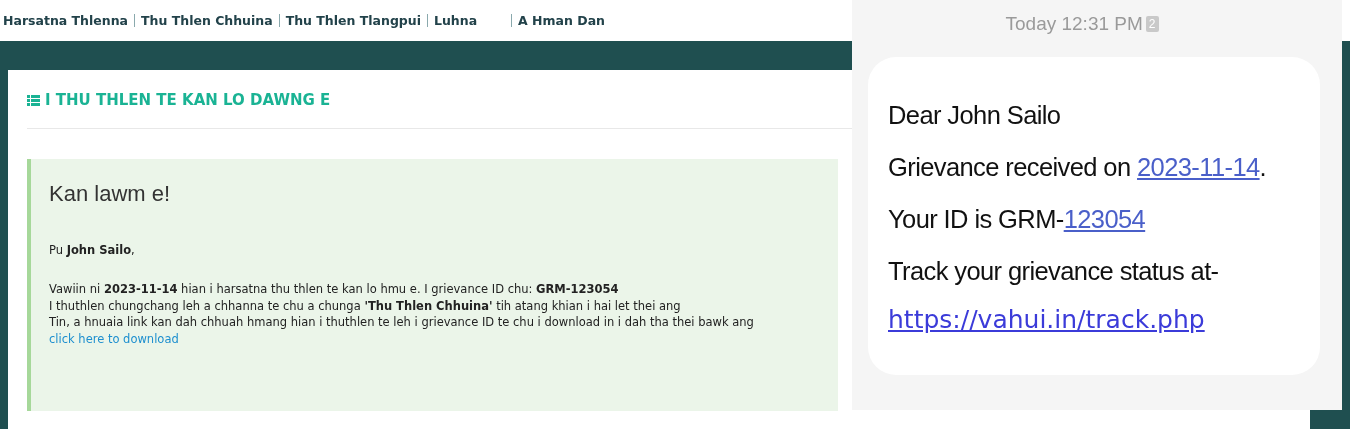 The width and height of the screenshot is (1350, 429). Describe the element at coordinates (365, 305) in the screenshot. I see `message-line: I thuthlen chungchang leh a chhanna te chu a chunga 'Thu Thlen Chhuina' tih atang khian i hai let thei ang` at that location.